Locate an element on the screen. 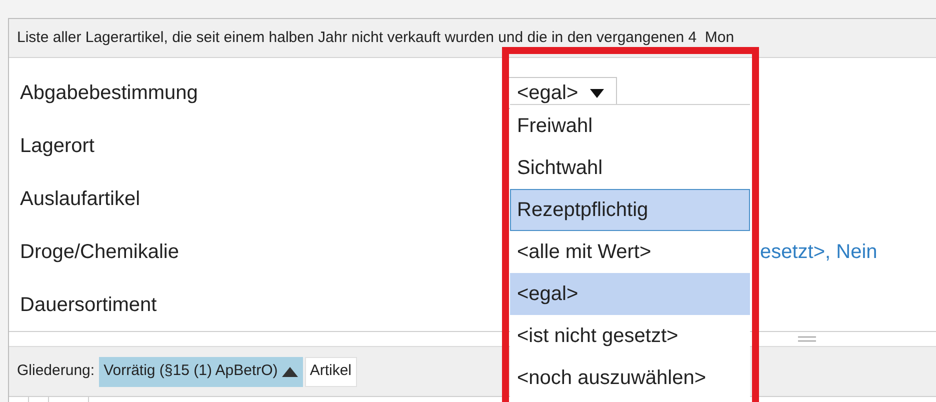  field-label: Abgabebestimmung is located at coordinates (109, 93).